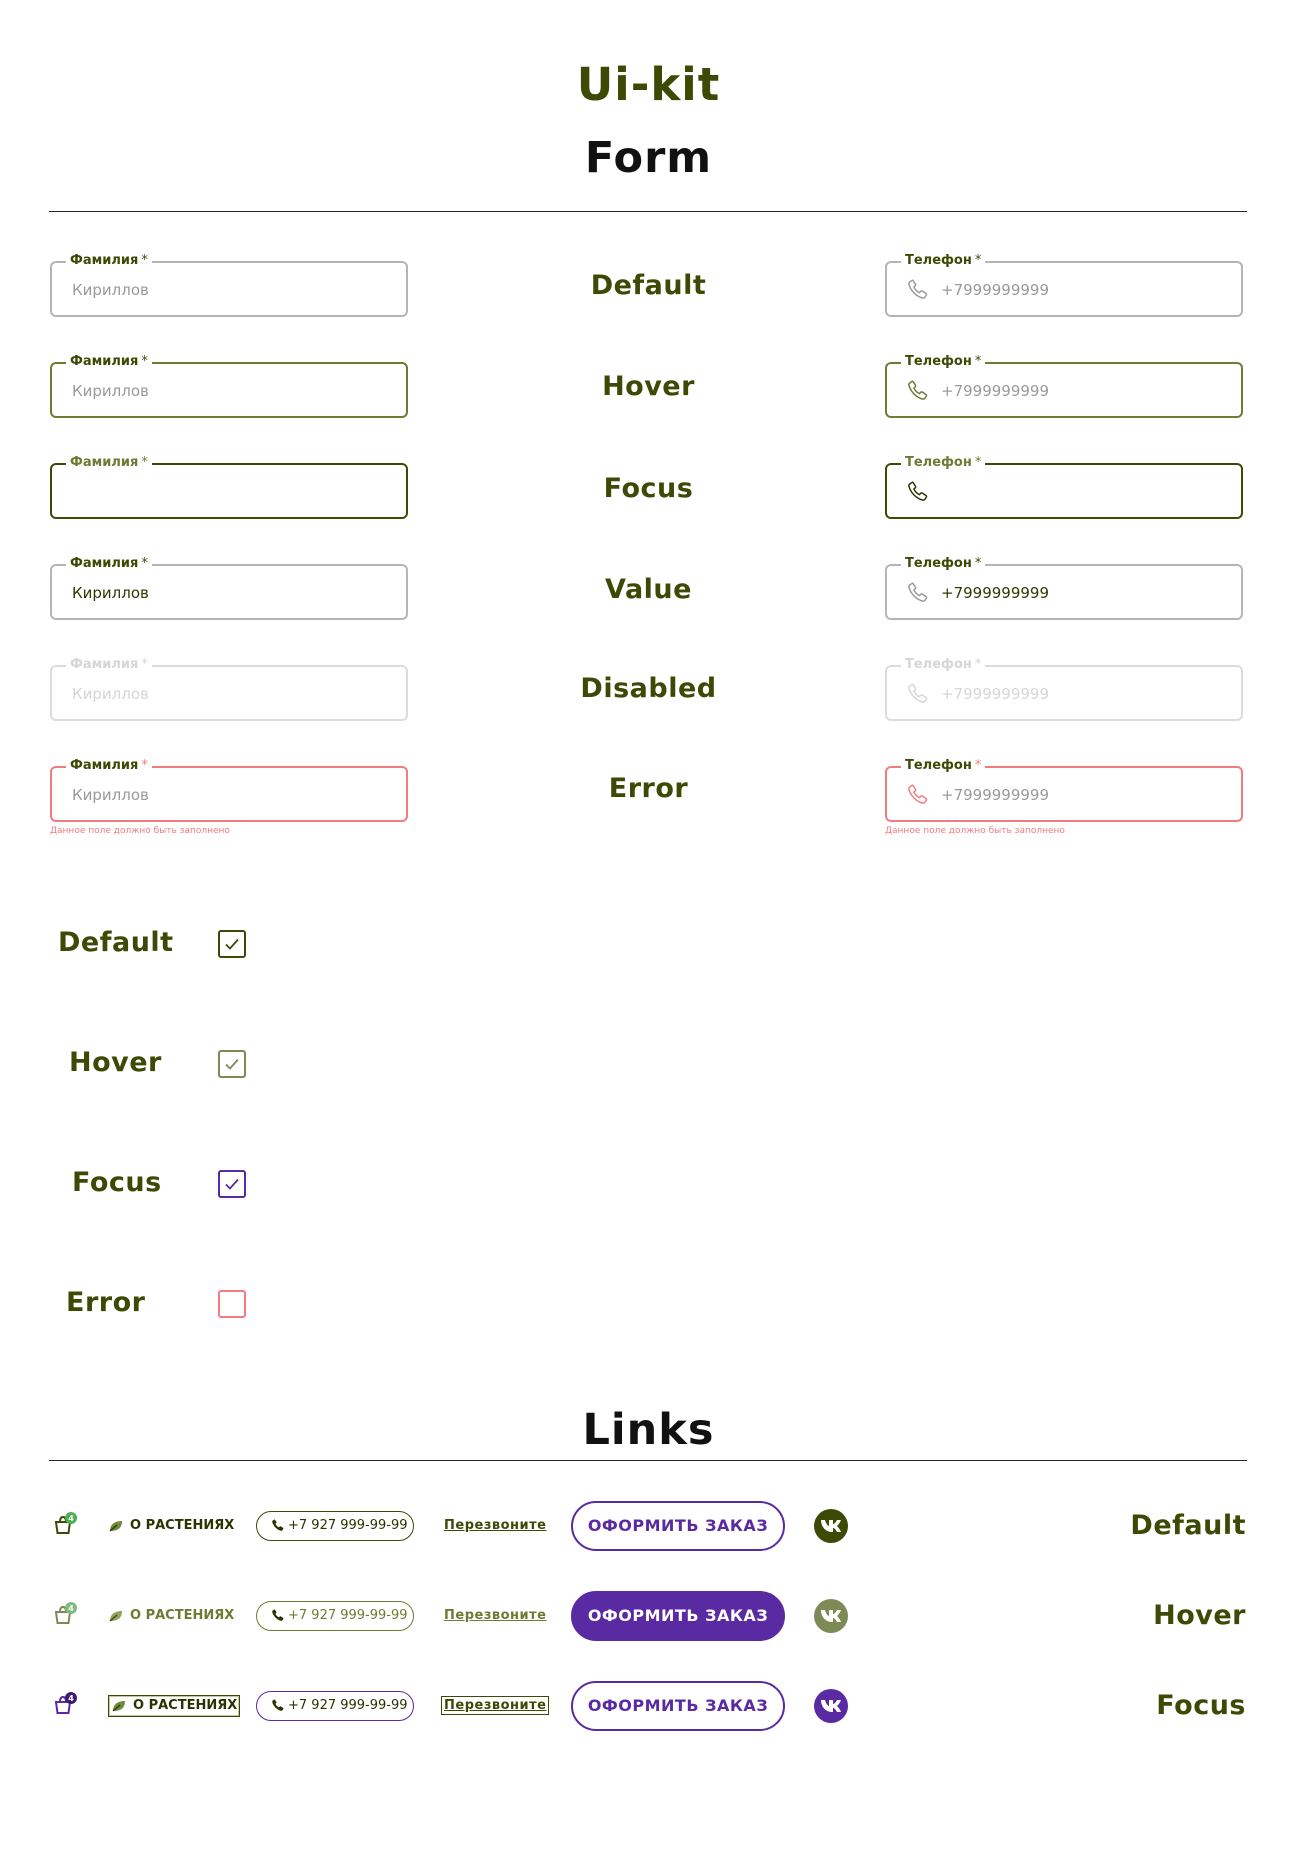 The width and height of the screenshot is (1297, 1860). What do you see at coordinates (648, 589) in the screenshot?
I see `form-state-label: Value` at bounding box center [648, 589].